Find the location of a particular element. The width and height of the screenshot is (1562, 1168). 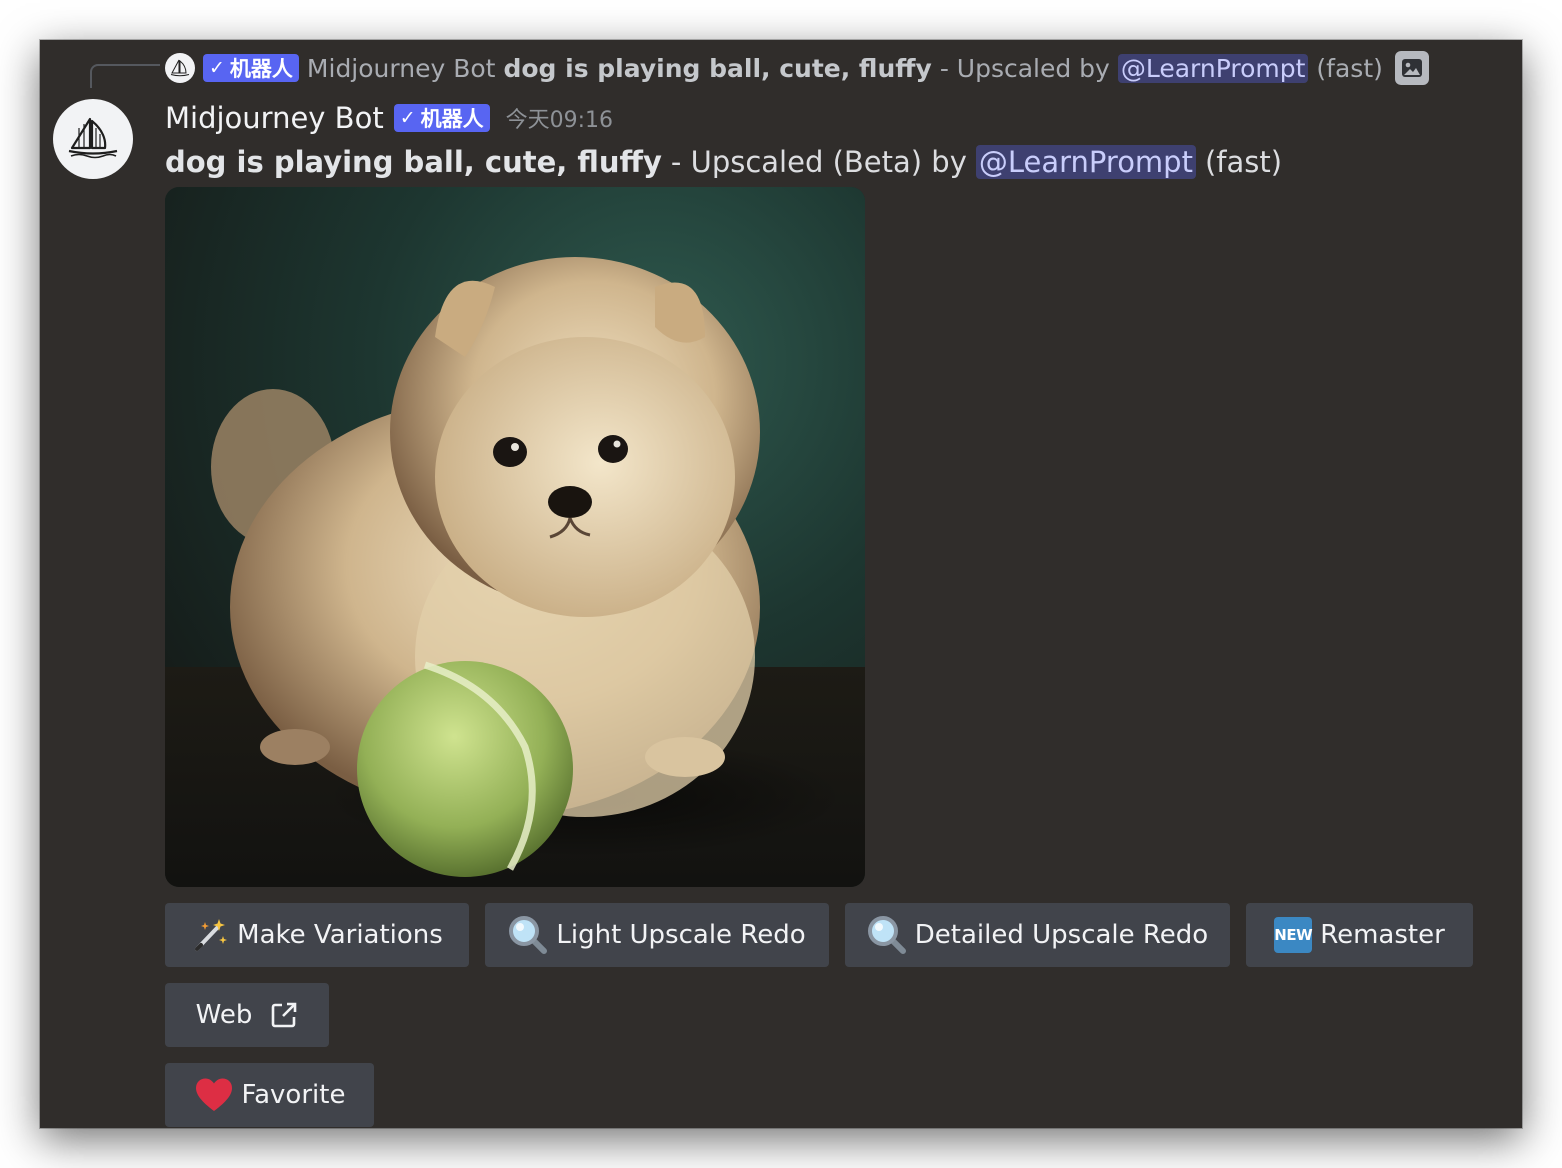

new-badge-icon: NEW is located at coordinates (1293, 935).